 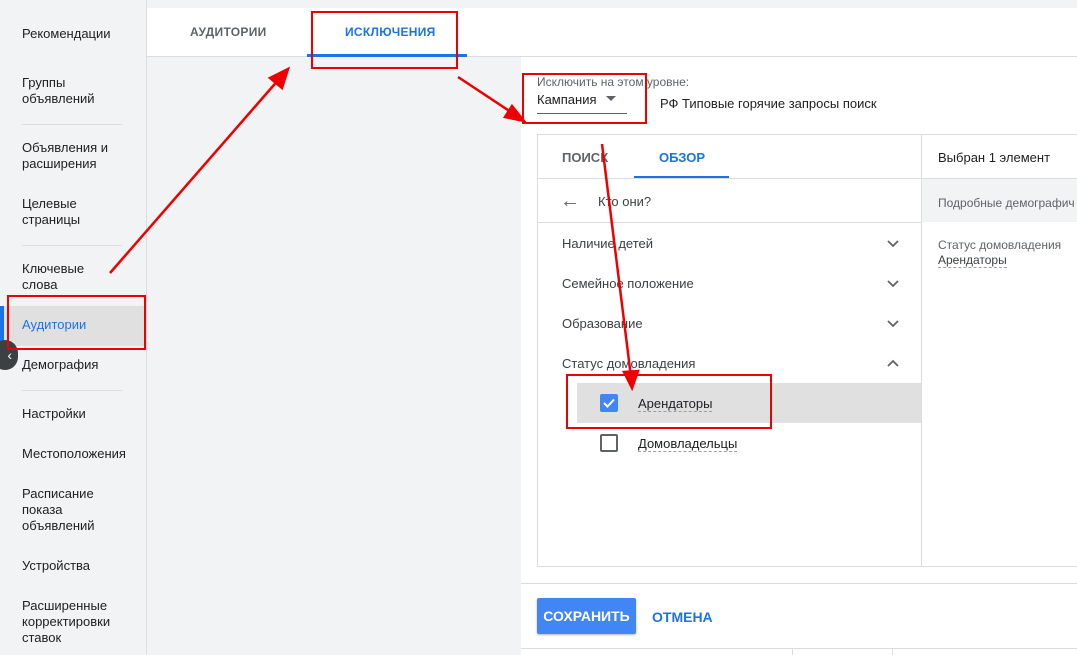 I want to click on selected-item: Арендаторы, so click(x=972, y=260).